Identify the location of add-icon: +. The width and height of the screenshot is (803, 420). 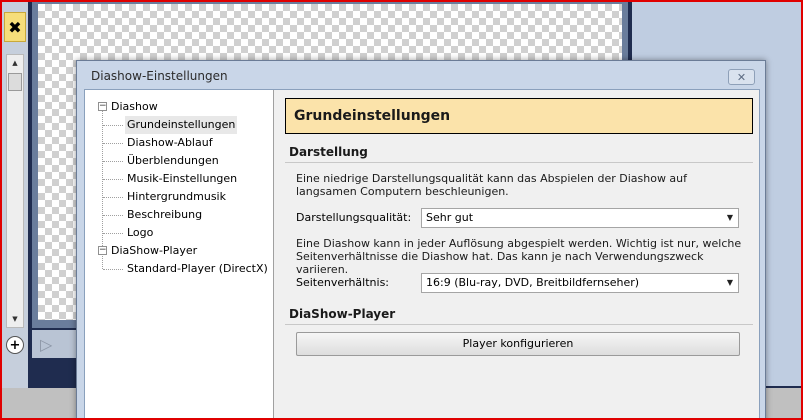
(15, 345).